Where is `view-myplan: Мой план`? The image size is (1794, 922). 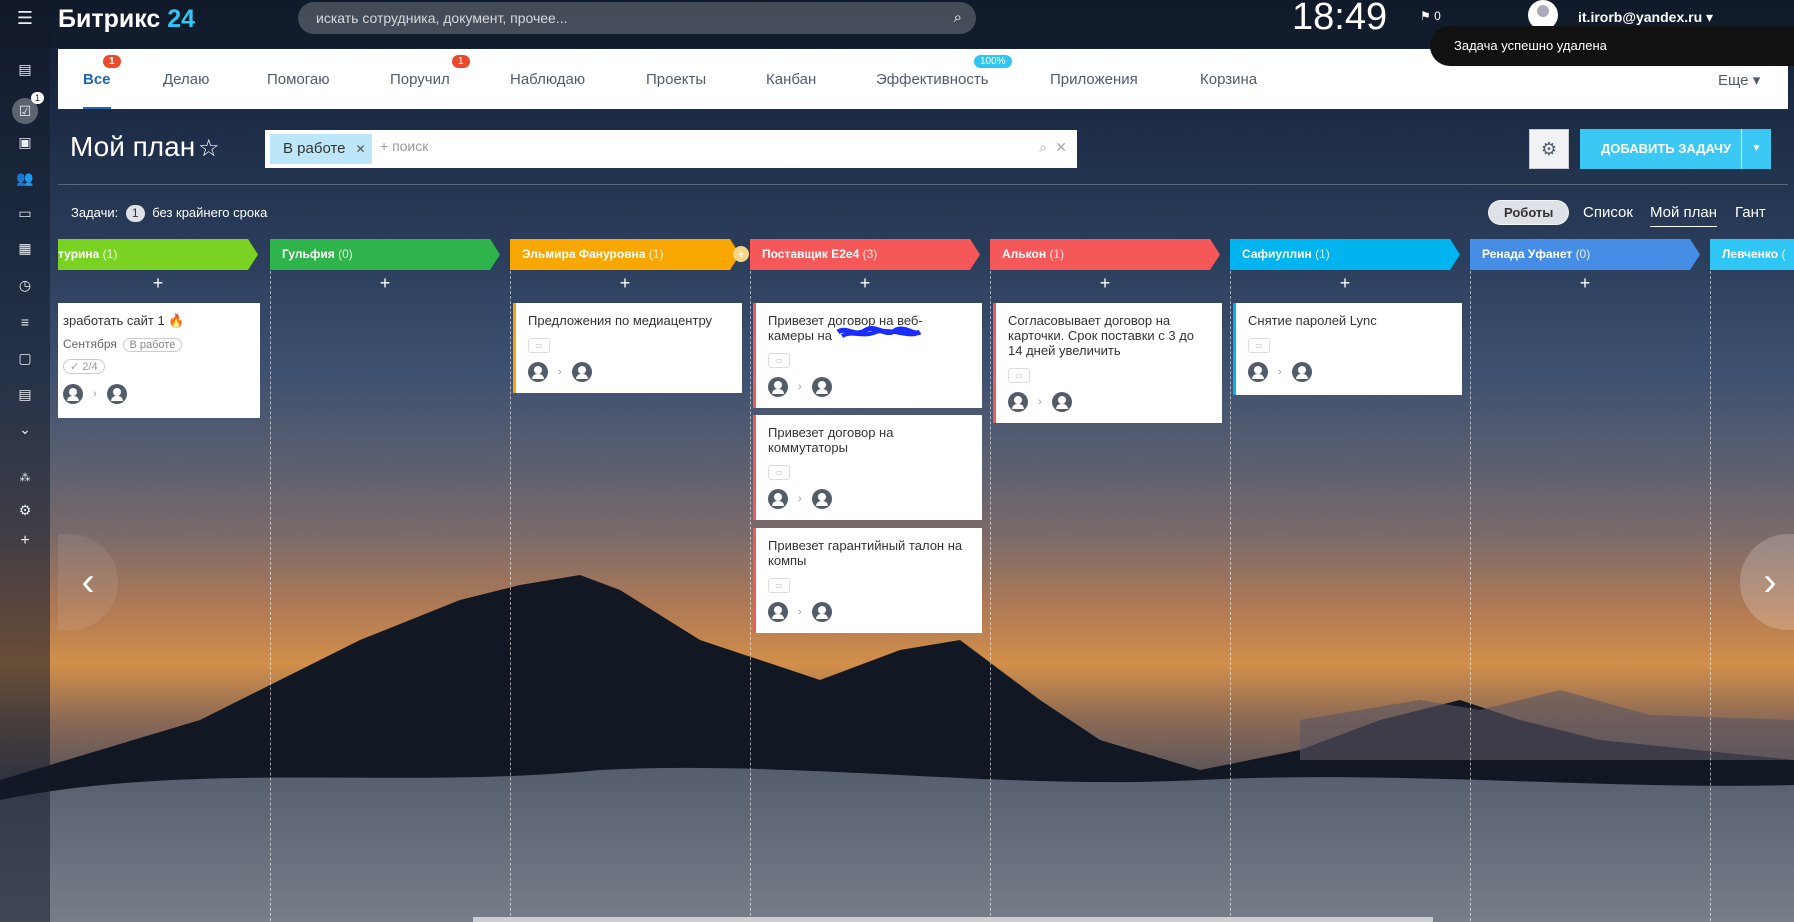 view-myplan: Мой план is located at coordinates (1684, 215).